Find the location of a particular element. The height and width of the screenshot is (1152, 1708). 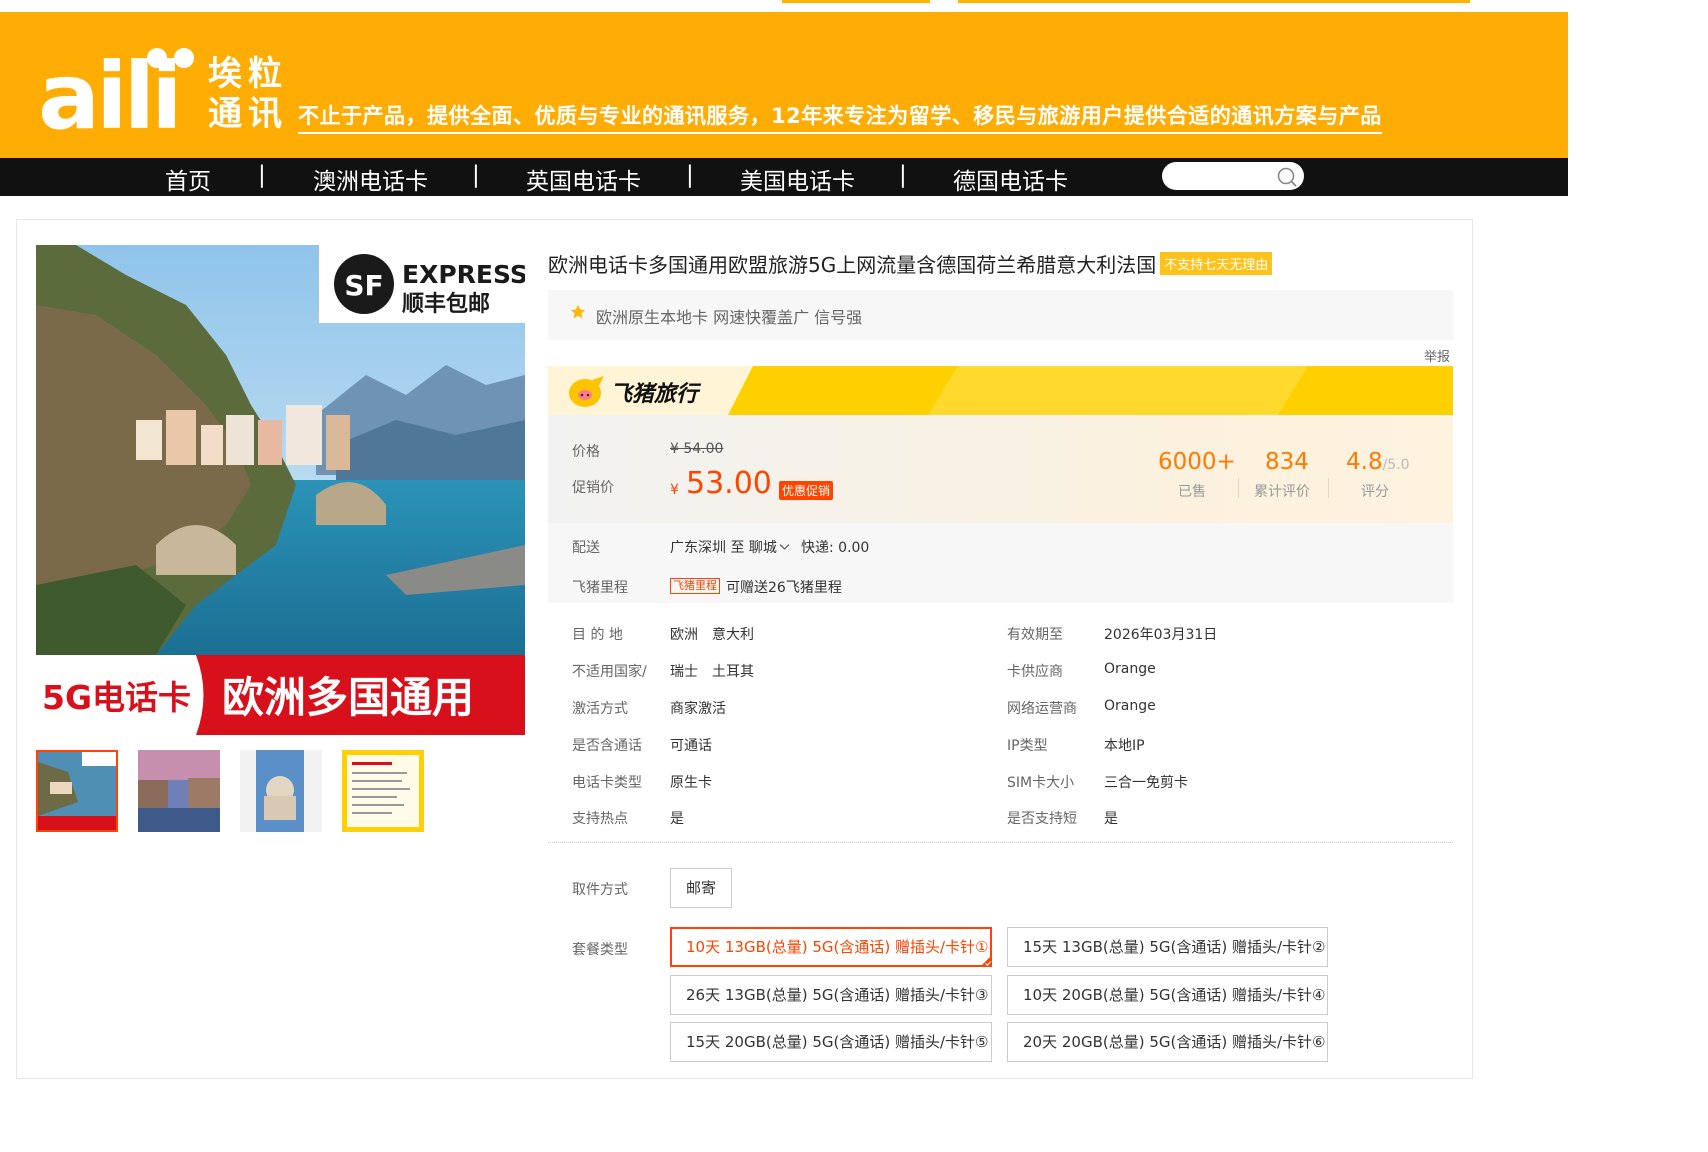

attr-label: 电话卡类型 is located at coordinates (607, 783).